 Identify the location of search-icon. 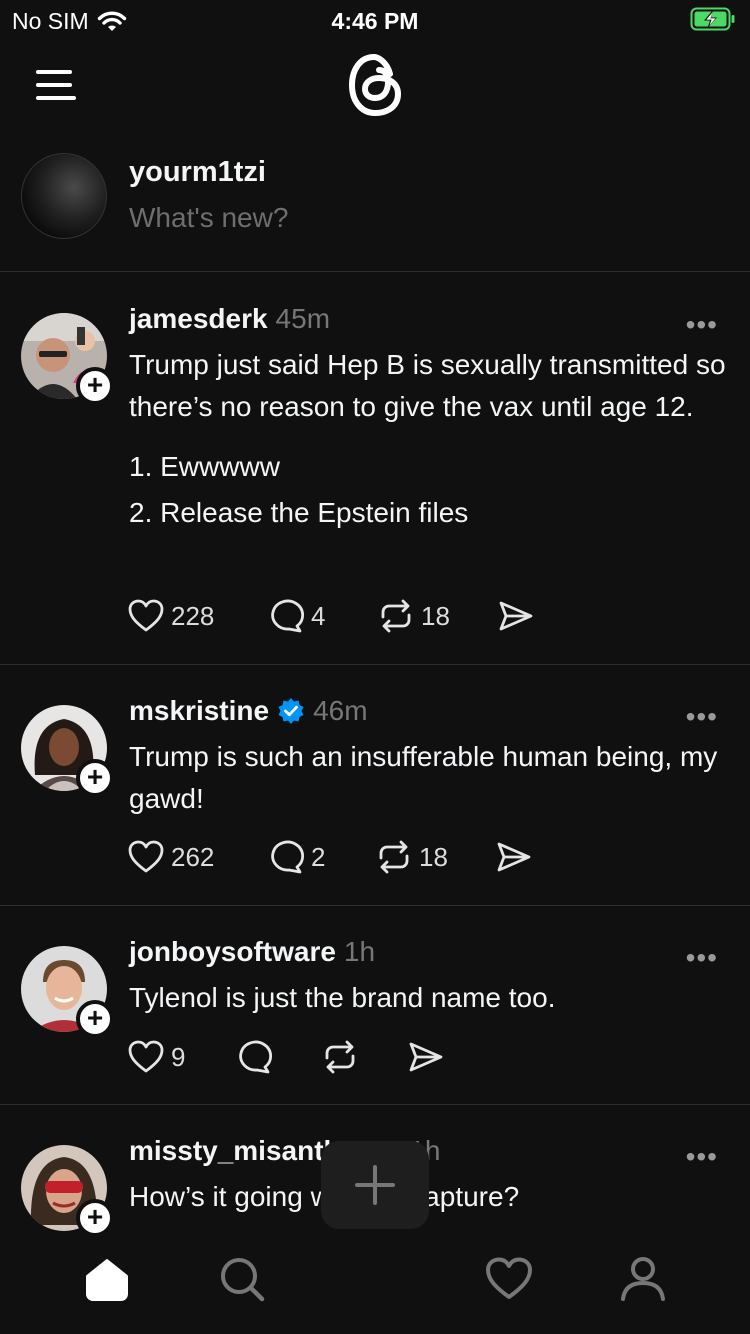
(243, 1280).